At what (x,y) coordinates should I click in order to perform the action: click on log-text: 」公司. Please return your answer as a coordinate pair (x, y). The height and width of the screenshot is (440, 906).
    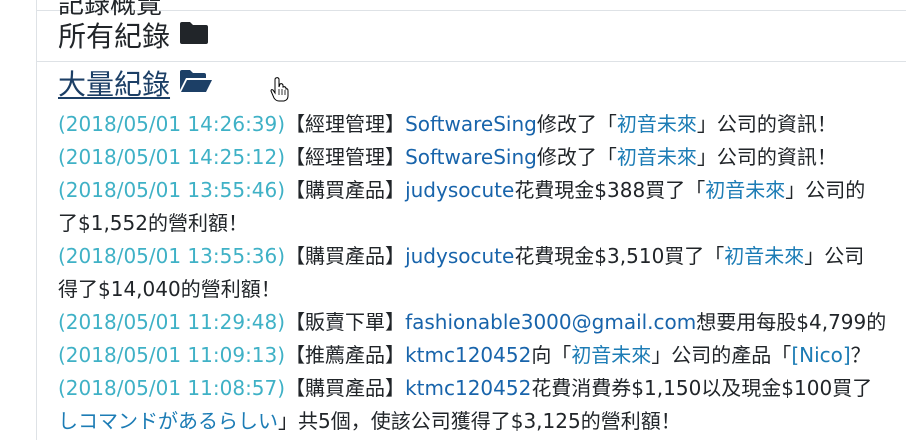
    Looking at the image, I should click on (834, 256).